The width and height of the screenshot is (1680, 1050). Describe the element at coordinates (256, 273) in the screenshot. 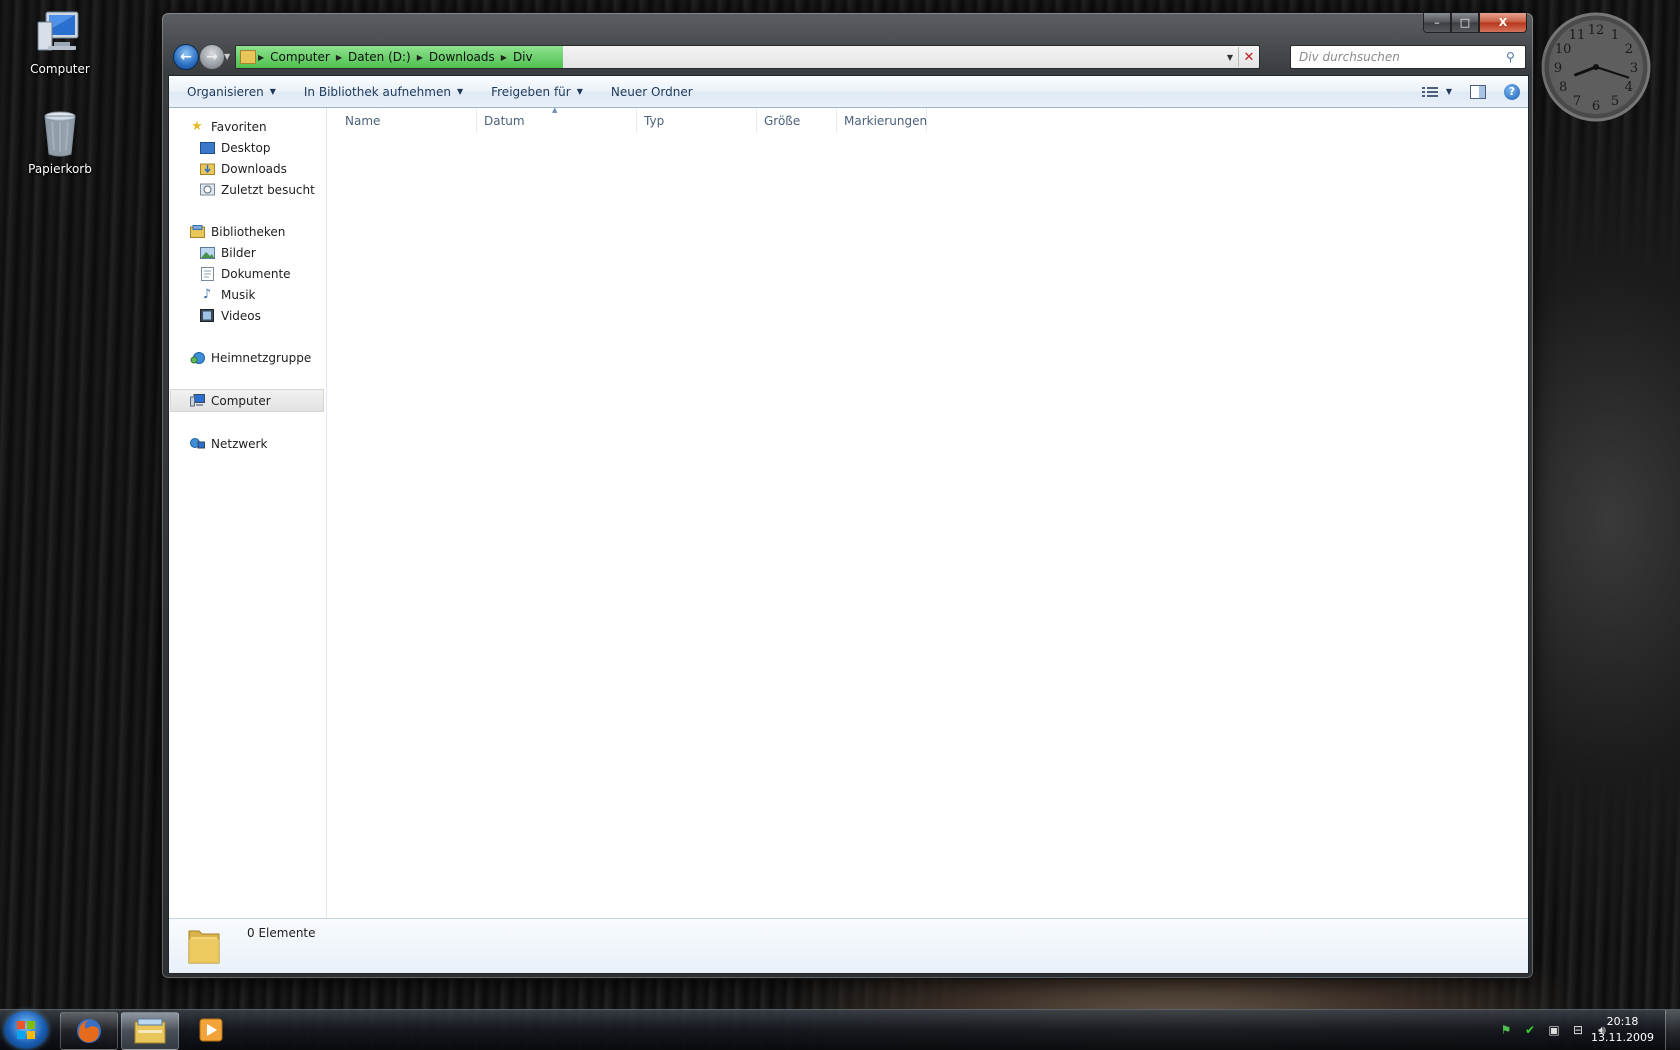

I see `nav-label: Dokumente` at that location.